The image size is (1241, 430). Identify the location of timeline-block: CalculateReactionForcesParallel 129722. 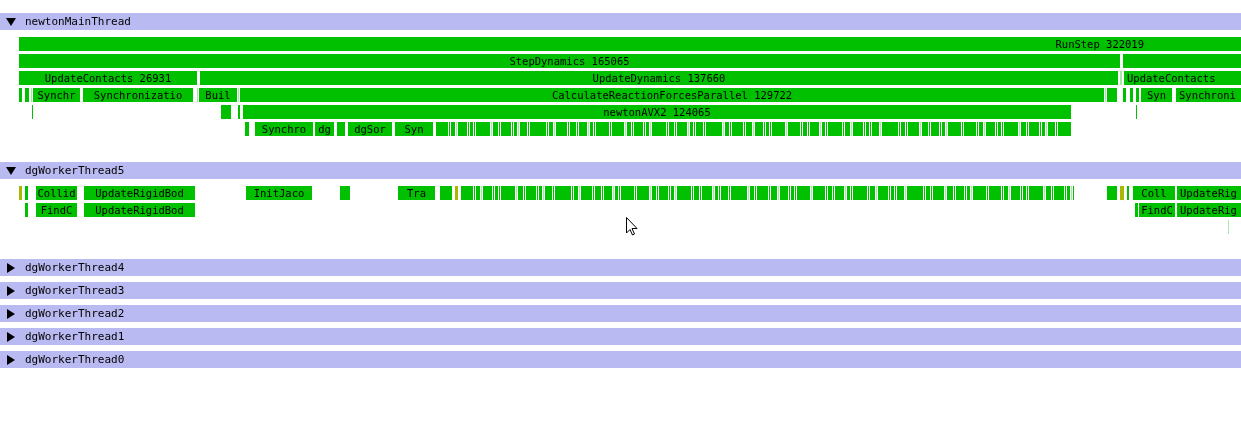
(672, 95).